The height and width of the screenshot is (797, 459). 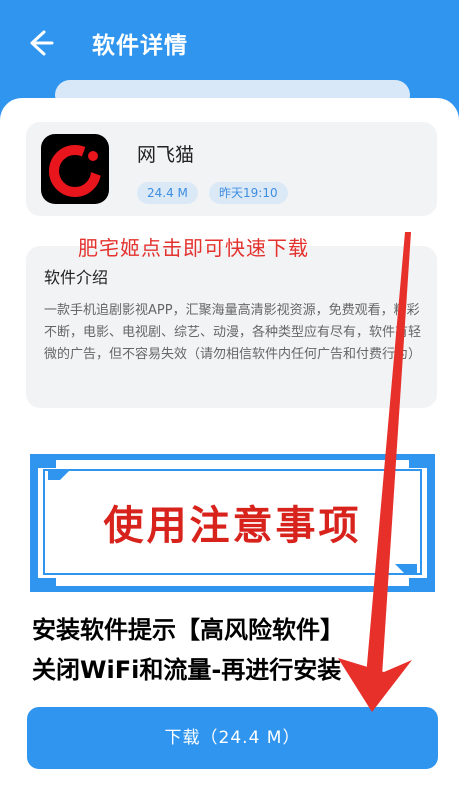 I want to click on header-bar: 软件详情, so click(x=229, y=55).